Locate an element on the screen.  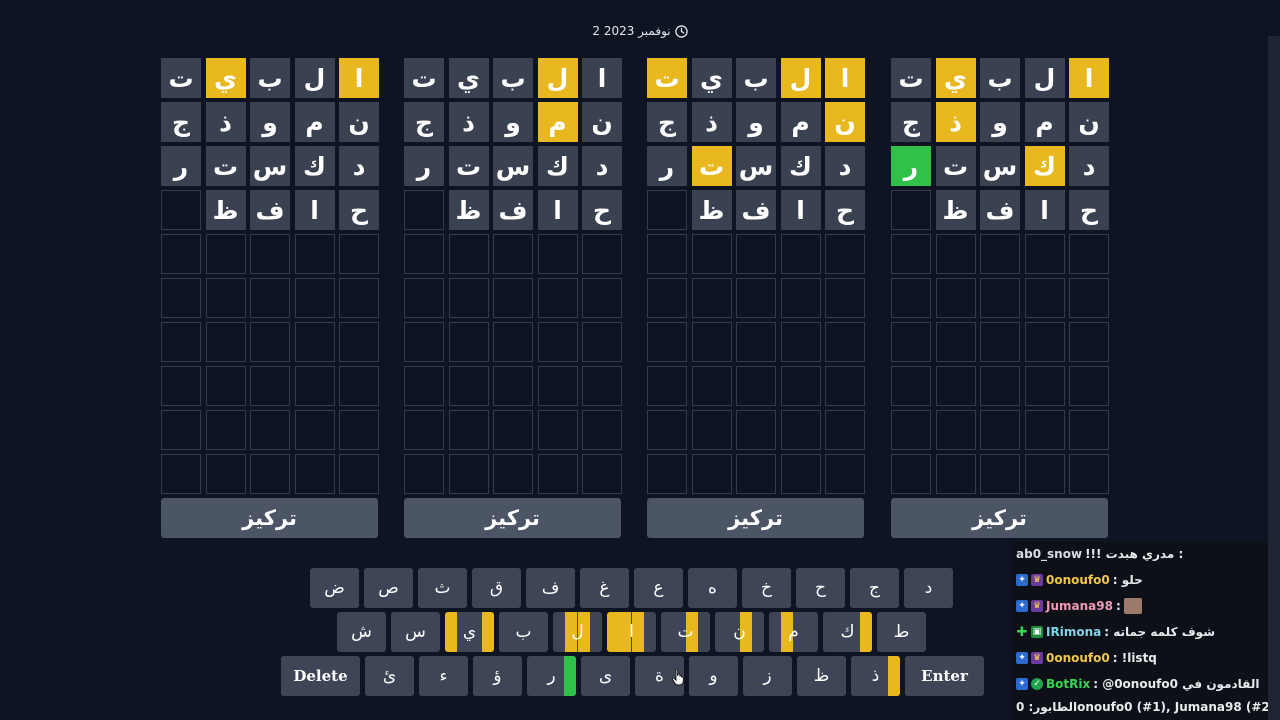
letter-key: ت is located at coordinates (685, 632).